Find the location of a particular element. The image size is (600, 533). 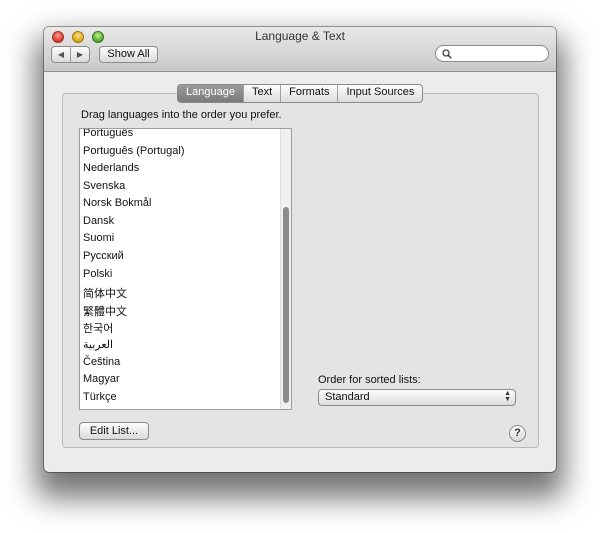

sort-order-value: Standard is located at coordinates (347, 397).